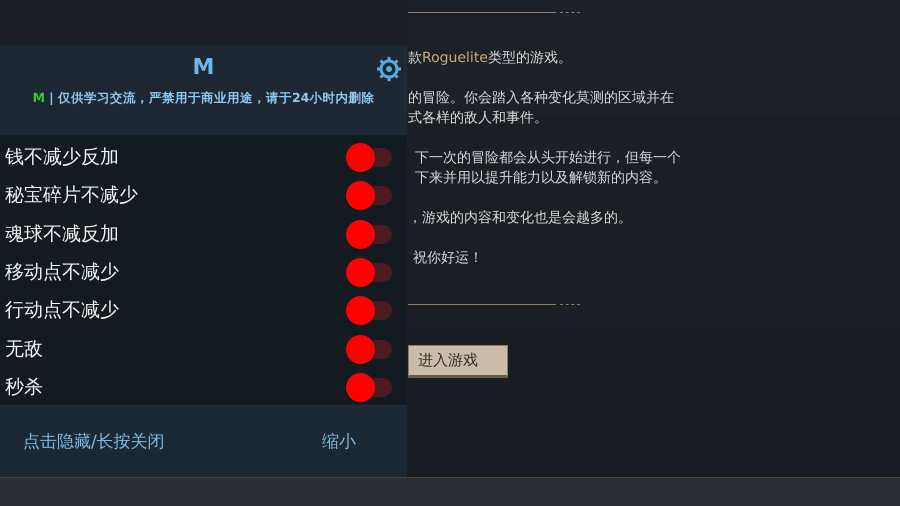 The width and height of the screenshot is (900, 506). Describe the element at coordinates (478, 118) in the screenshot. I see `intro-text: 式各样的敌人和事件。` at that location.